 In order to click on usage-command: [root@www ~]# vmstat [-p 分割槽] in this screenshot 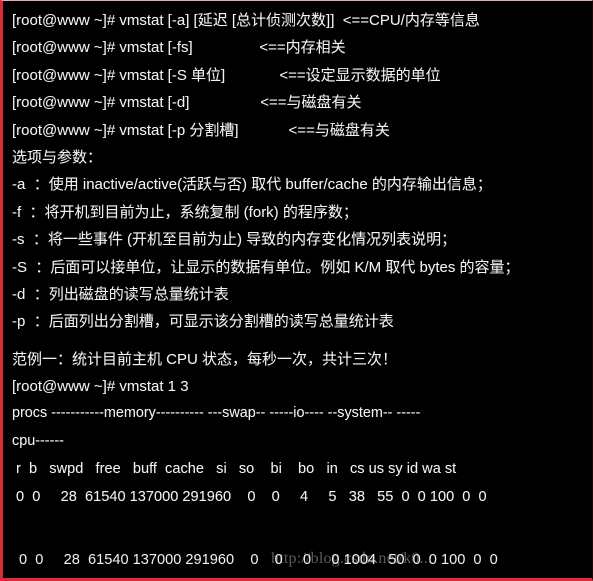, I will do `click(125, 130)`.